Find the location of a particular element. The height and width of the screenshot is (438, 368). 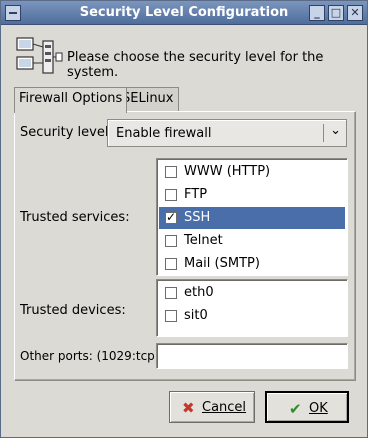

ssh-label: SSH is located at coordinates (197, 217).